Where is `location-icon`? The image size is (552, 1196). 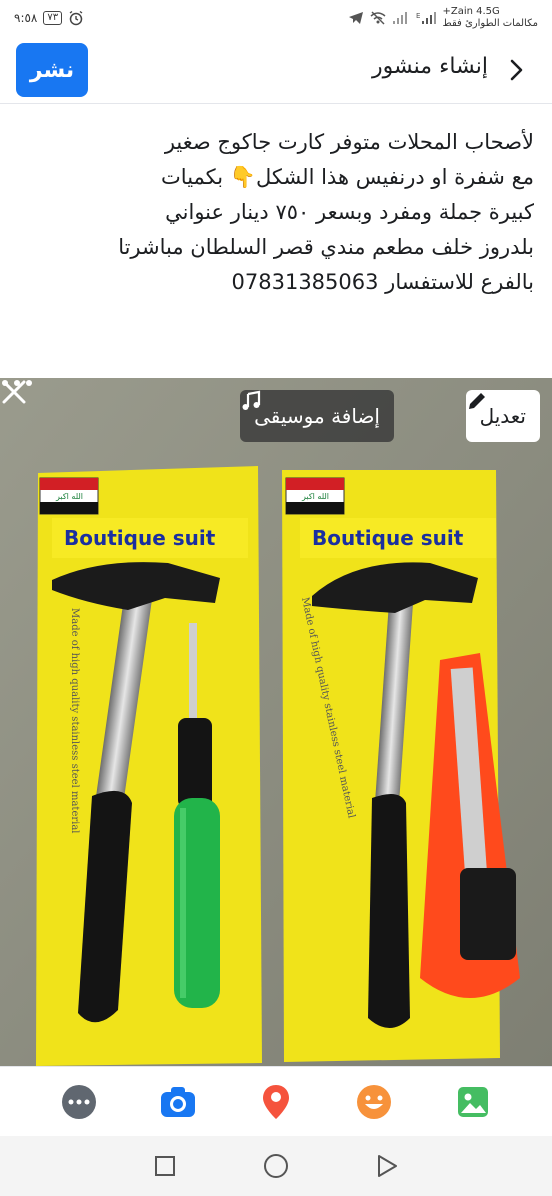 location-icon is located at coordinates (275, 1101).